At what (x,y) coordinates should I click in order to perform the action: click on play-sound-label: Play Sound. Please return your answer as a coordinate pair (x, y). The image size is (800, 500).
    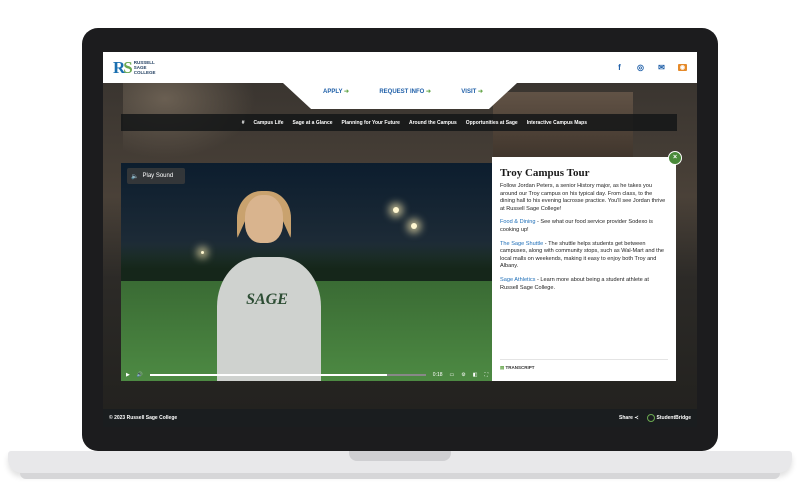
    Looking at the image, I should click on (158, 176).